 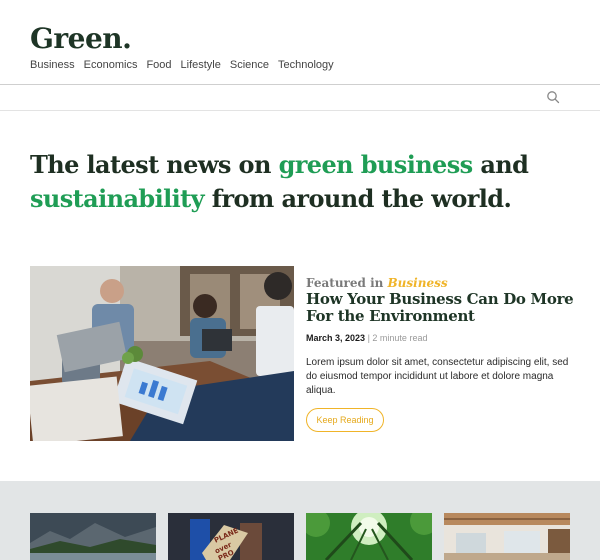 What do you see at coordinates (231, 536) in the screenshot?
I see `article-card-thumbnail-2: PLANE over PRO` at bounding box center [231, 536].